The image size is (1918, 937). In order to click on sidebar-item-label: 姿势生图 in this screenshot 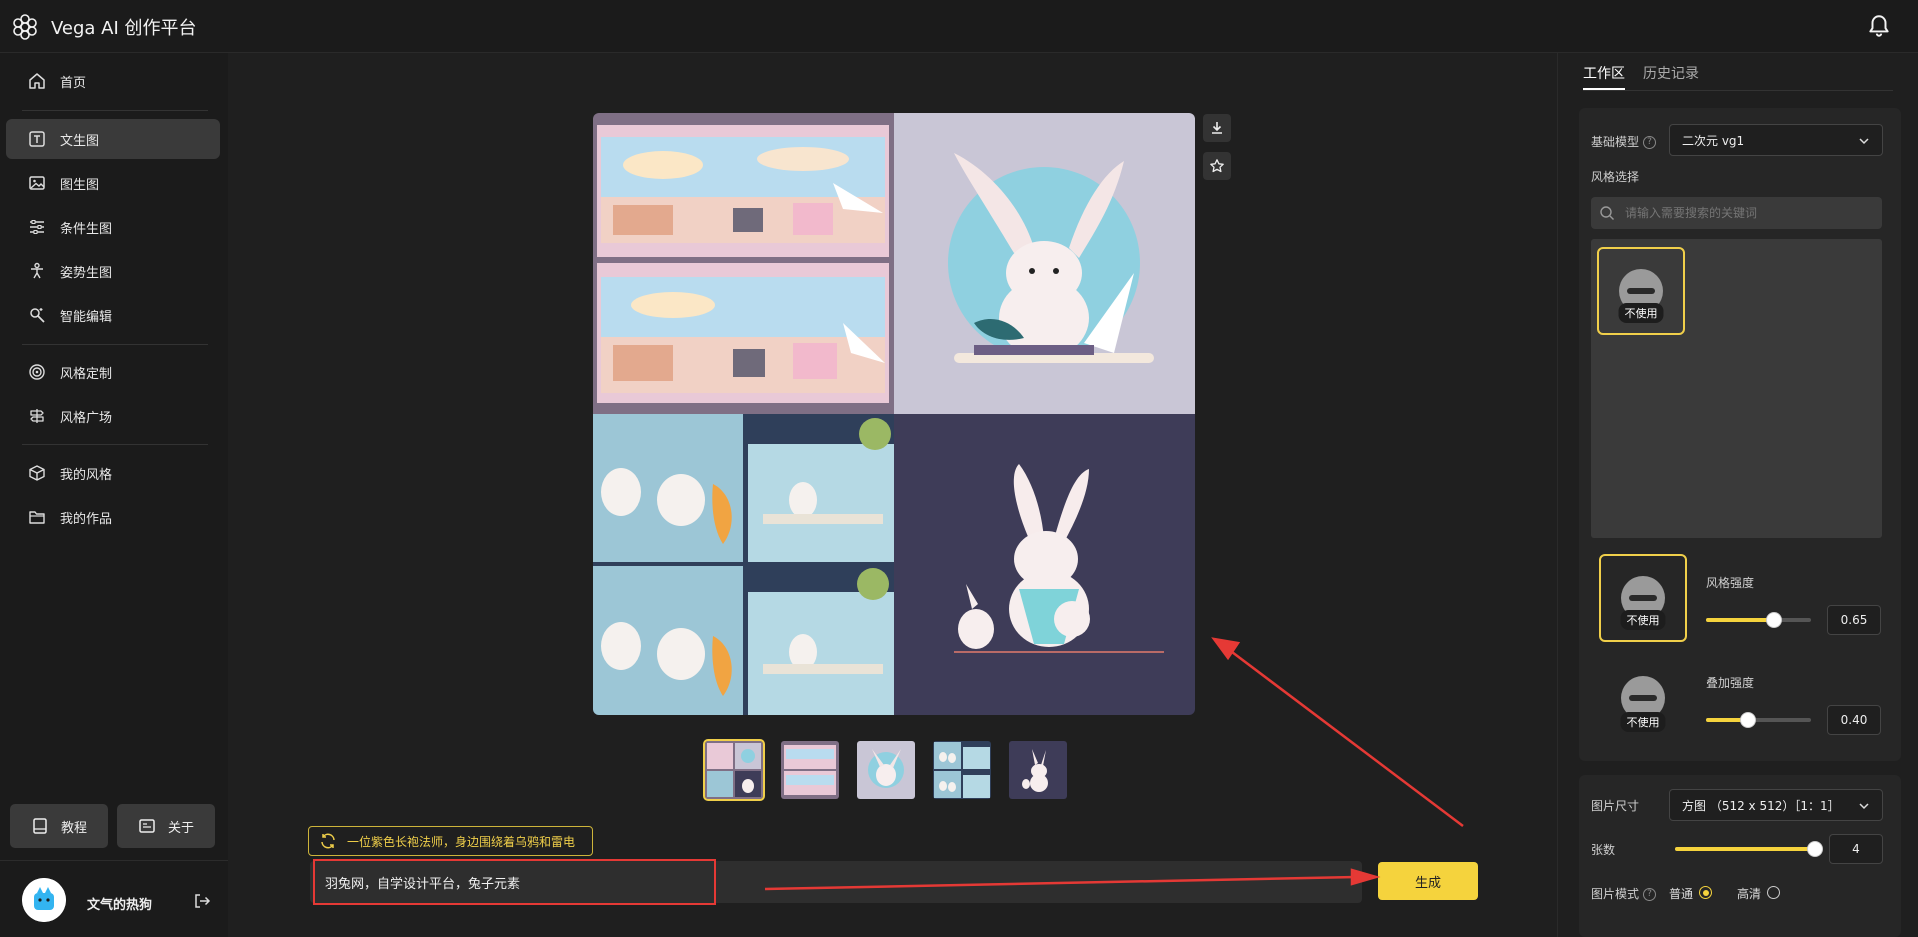, I will do `click(86, 273)`.